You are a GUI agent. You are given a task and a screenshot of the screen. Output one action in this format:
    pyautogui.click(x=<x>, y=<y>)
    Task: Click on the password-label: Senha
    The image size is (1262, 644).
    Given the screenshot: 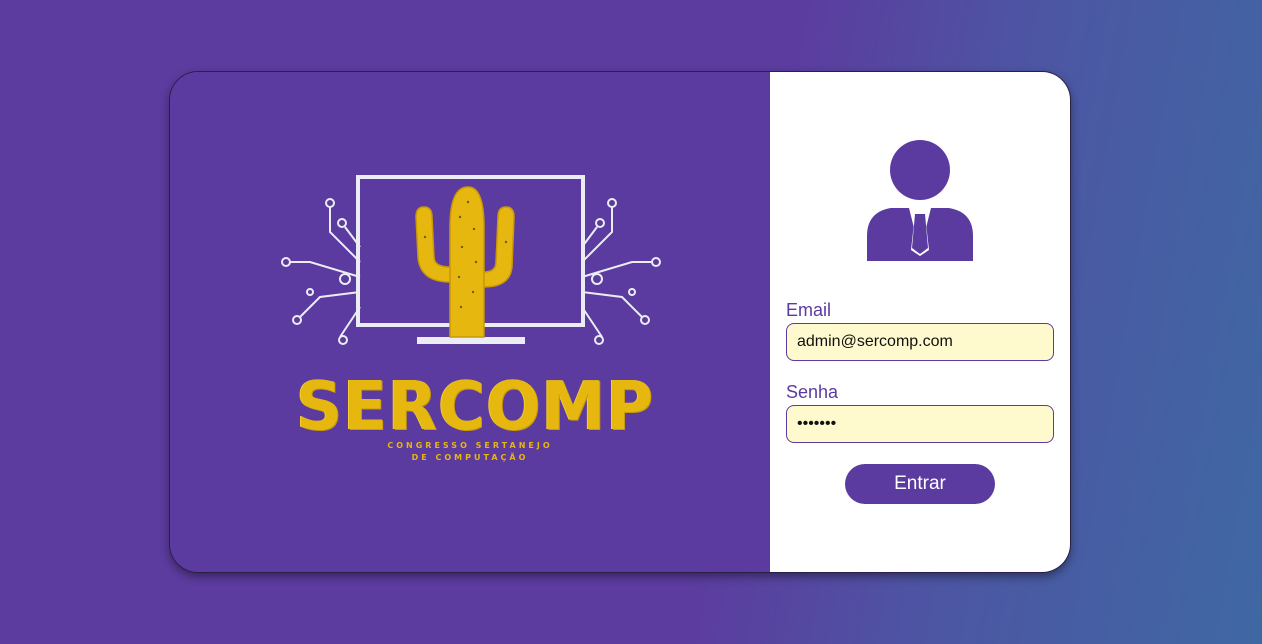 What is the action you would take?
    pyautogui.click(x=812, y=392)
    